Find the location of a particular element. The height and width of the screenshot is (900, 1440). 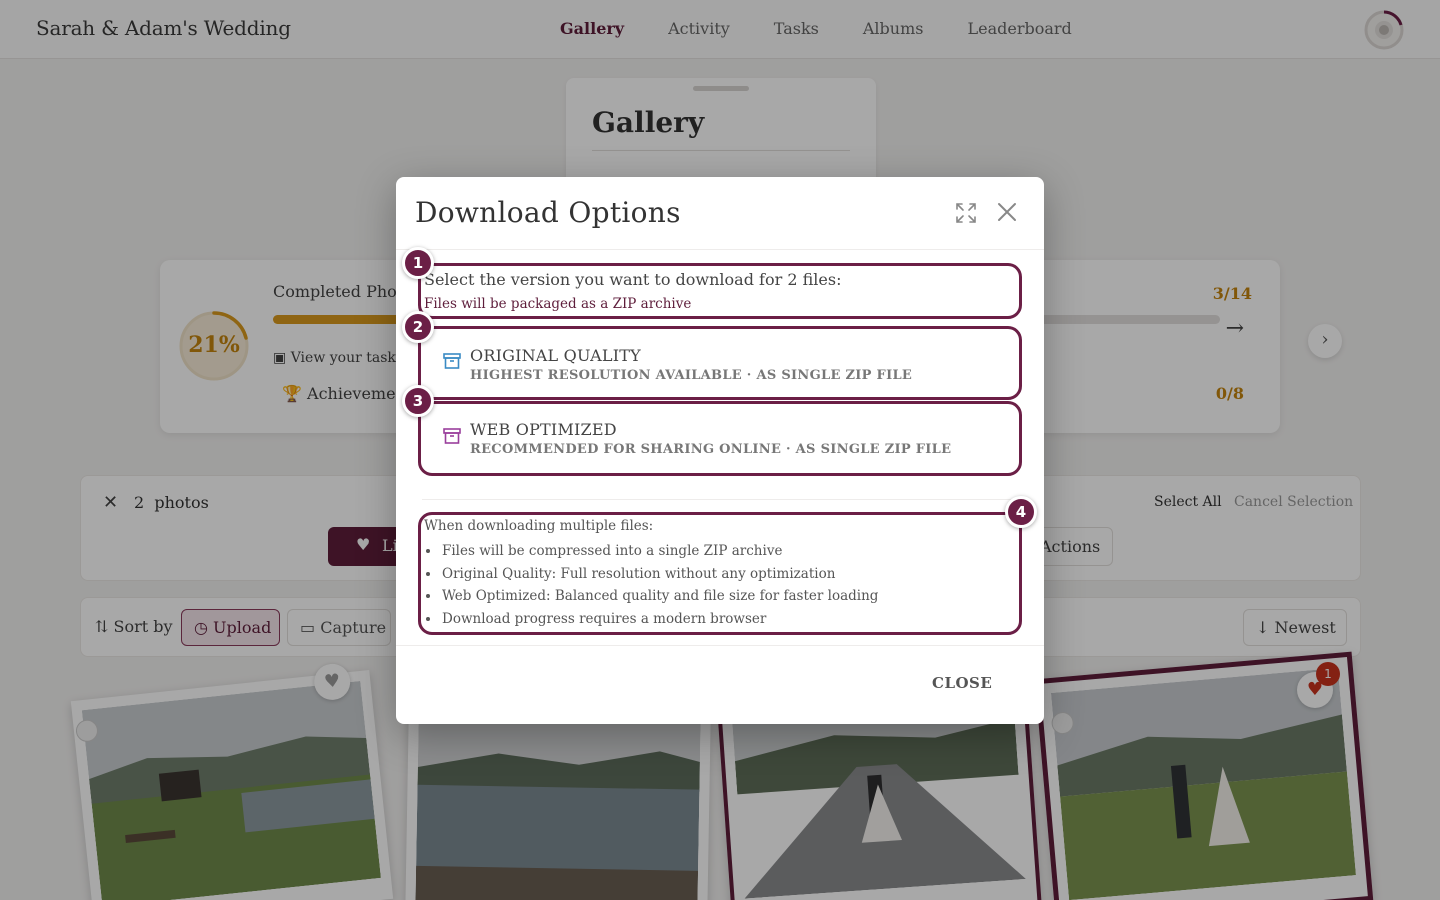

marker-badge: 1 is located at coordinates (418, 263).